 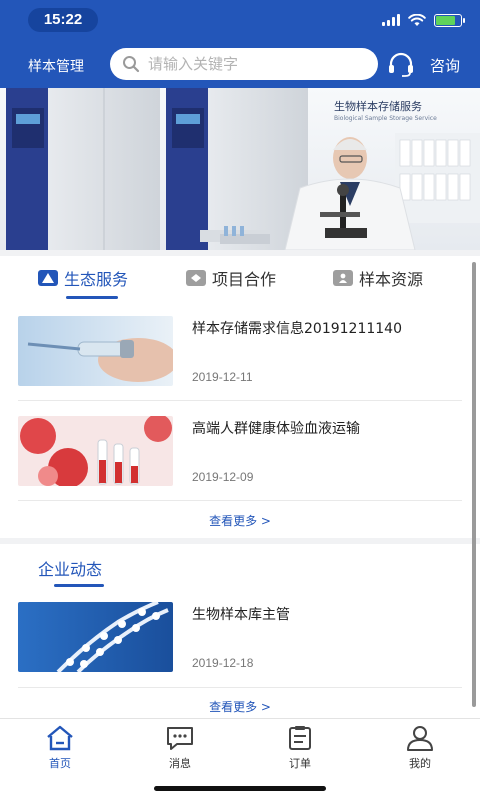 What do you see at coordinates (223, 663) in the screenshot?
I see `item-date: 2019-12-18` at bounding box center [223, 663].